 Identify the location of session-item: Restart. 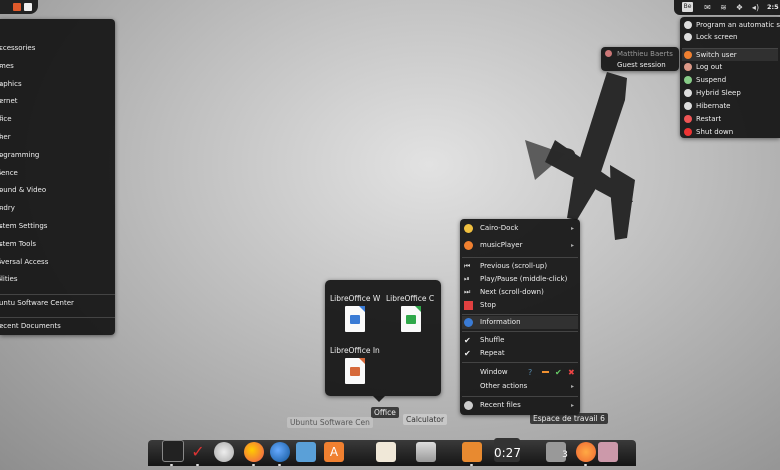
(730, 119).